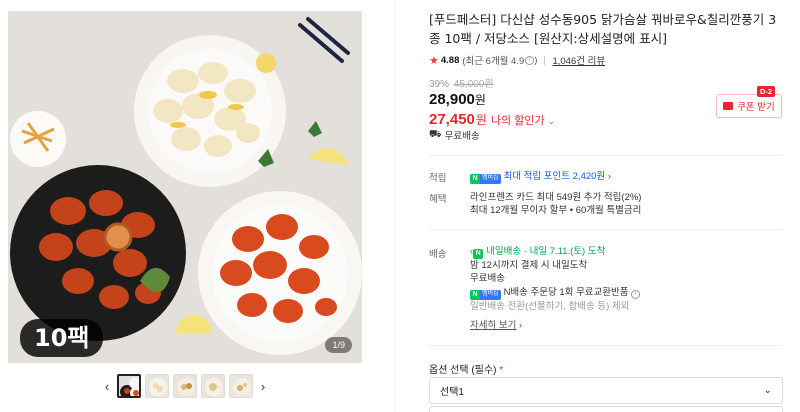  Describe the element at coordinates (434, 60) in the screenshot. I see `star-icon: ★` at that location.